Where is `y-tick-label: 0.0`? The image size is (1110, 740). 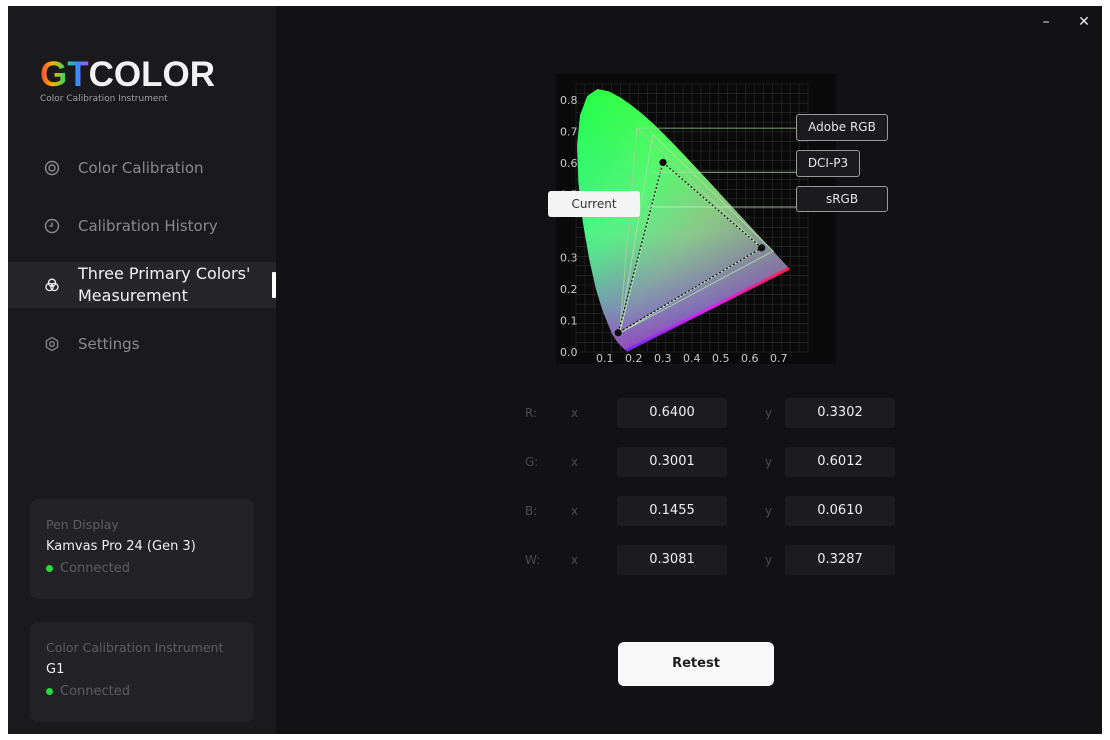 y-tick-label: 0.0 is located at coordinates (569, 352).